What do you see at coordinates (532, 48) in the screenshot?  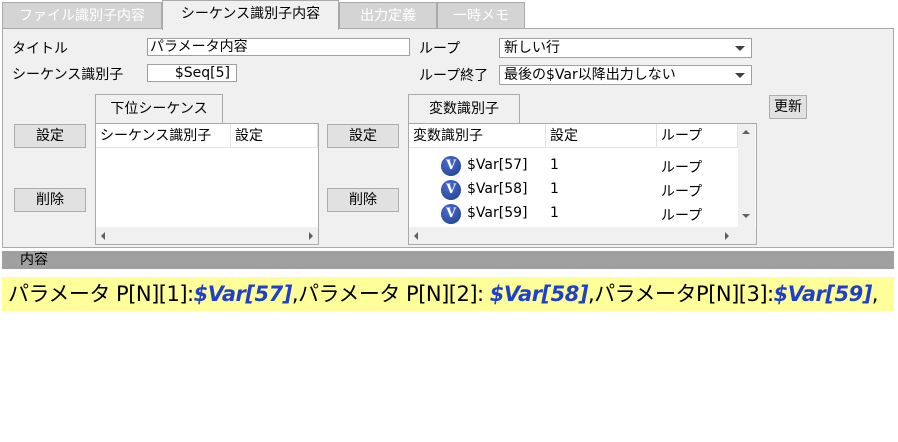 I see `loop-select-value: 新しい行` at bounding box center [532, 48].